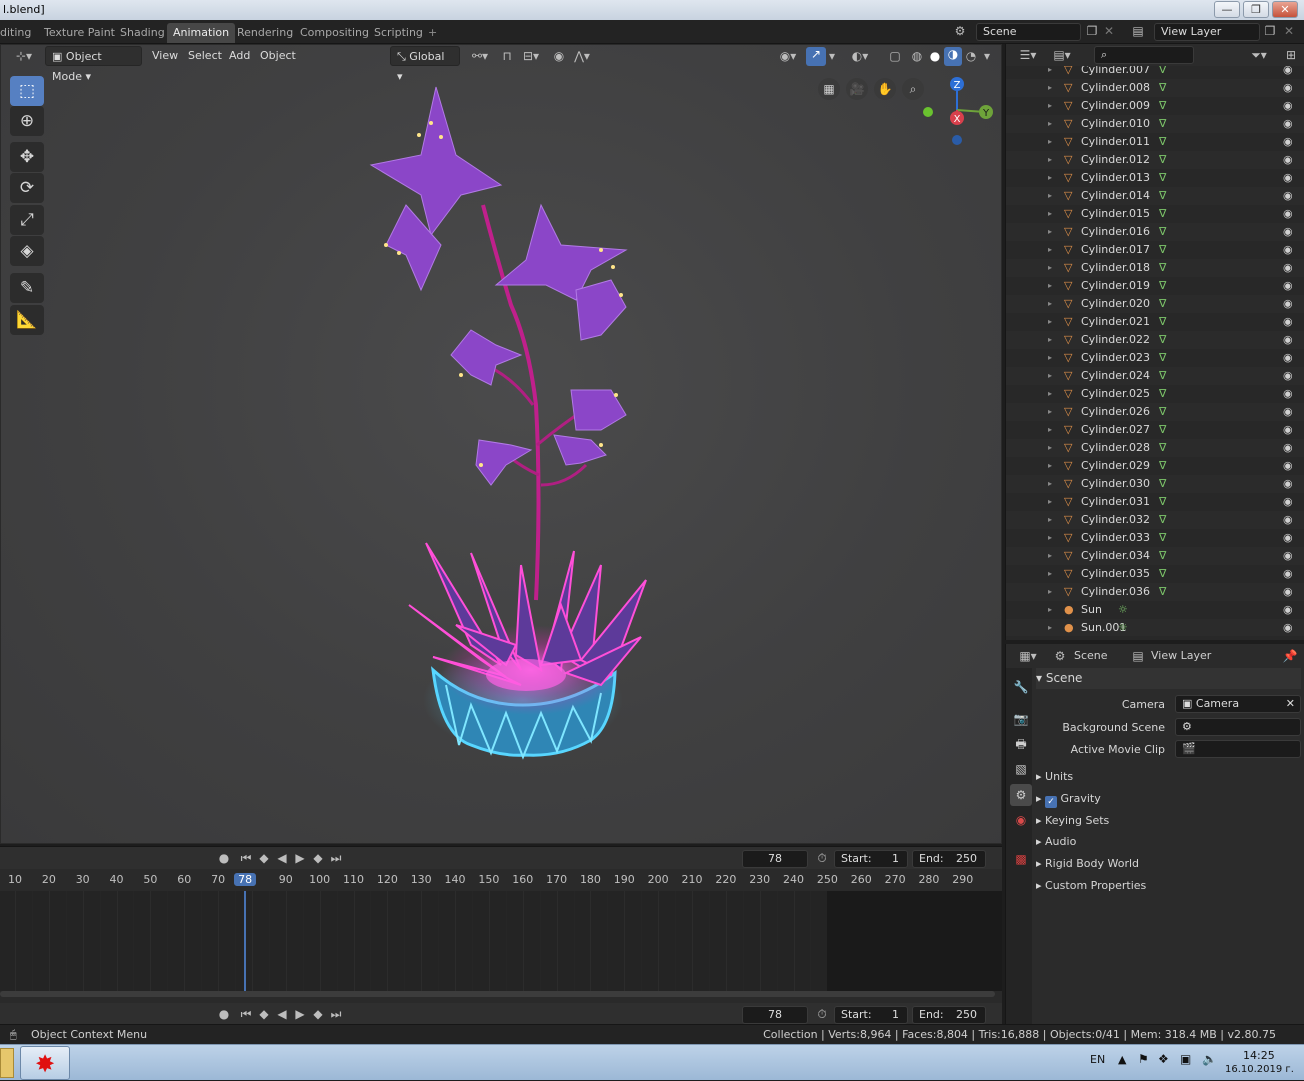 This screenshot has height=1081, width=1304. Describe the element at coordinates (1021, 744) in the screenshot. I see `output-tab-icon: 🖶` at that location.